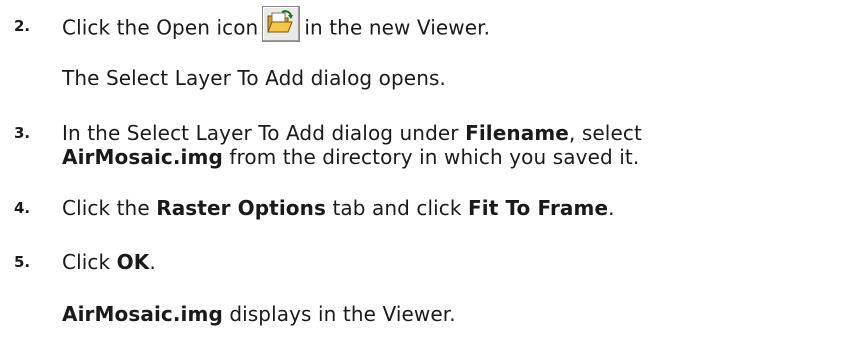 This screenshot has width=843, height=352. Describe the element at coordinates (22, 208) in the screenshot. I see `step-number: 4.` at that location.